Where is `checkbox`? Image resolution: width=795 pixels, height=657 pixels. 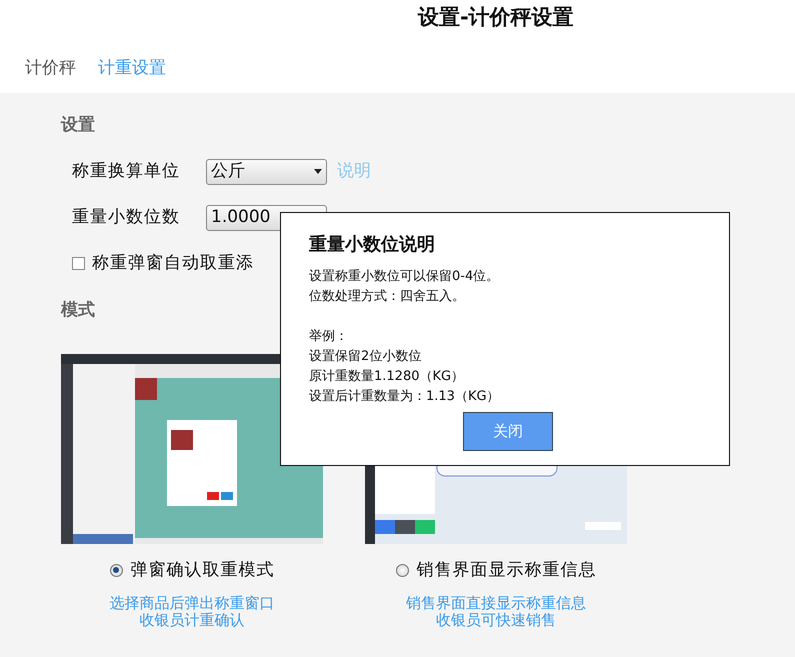 checkbox is located at coordinates (78, 263).